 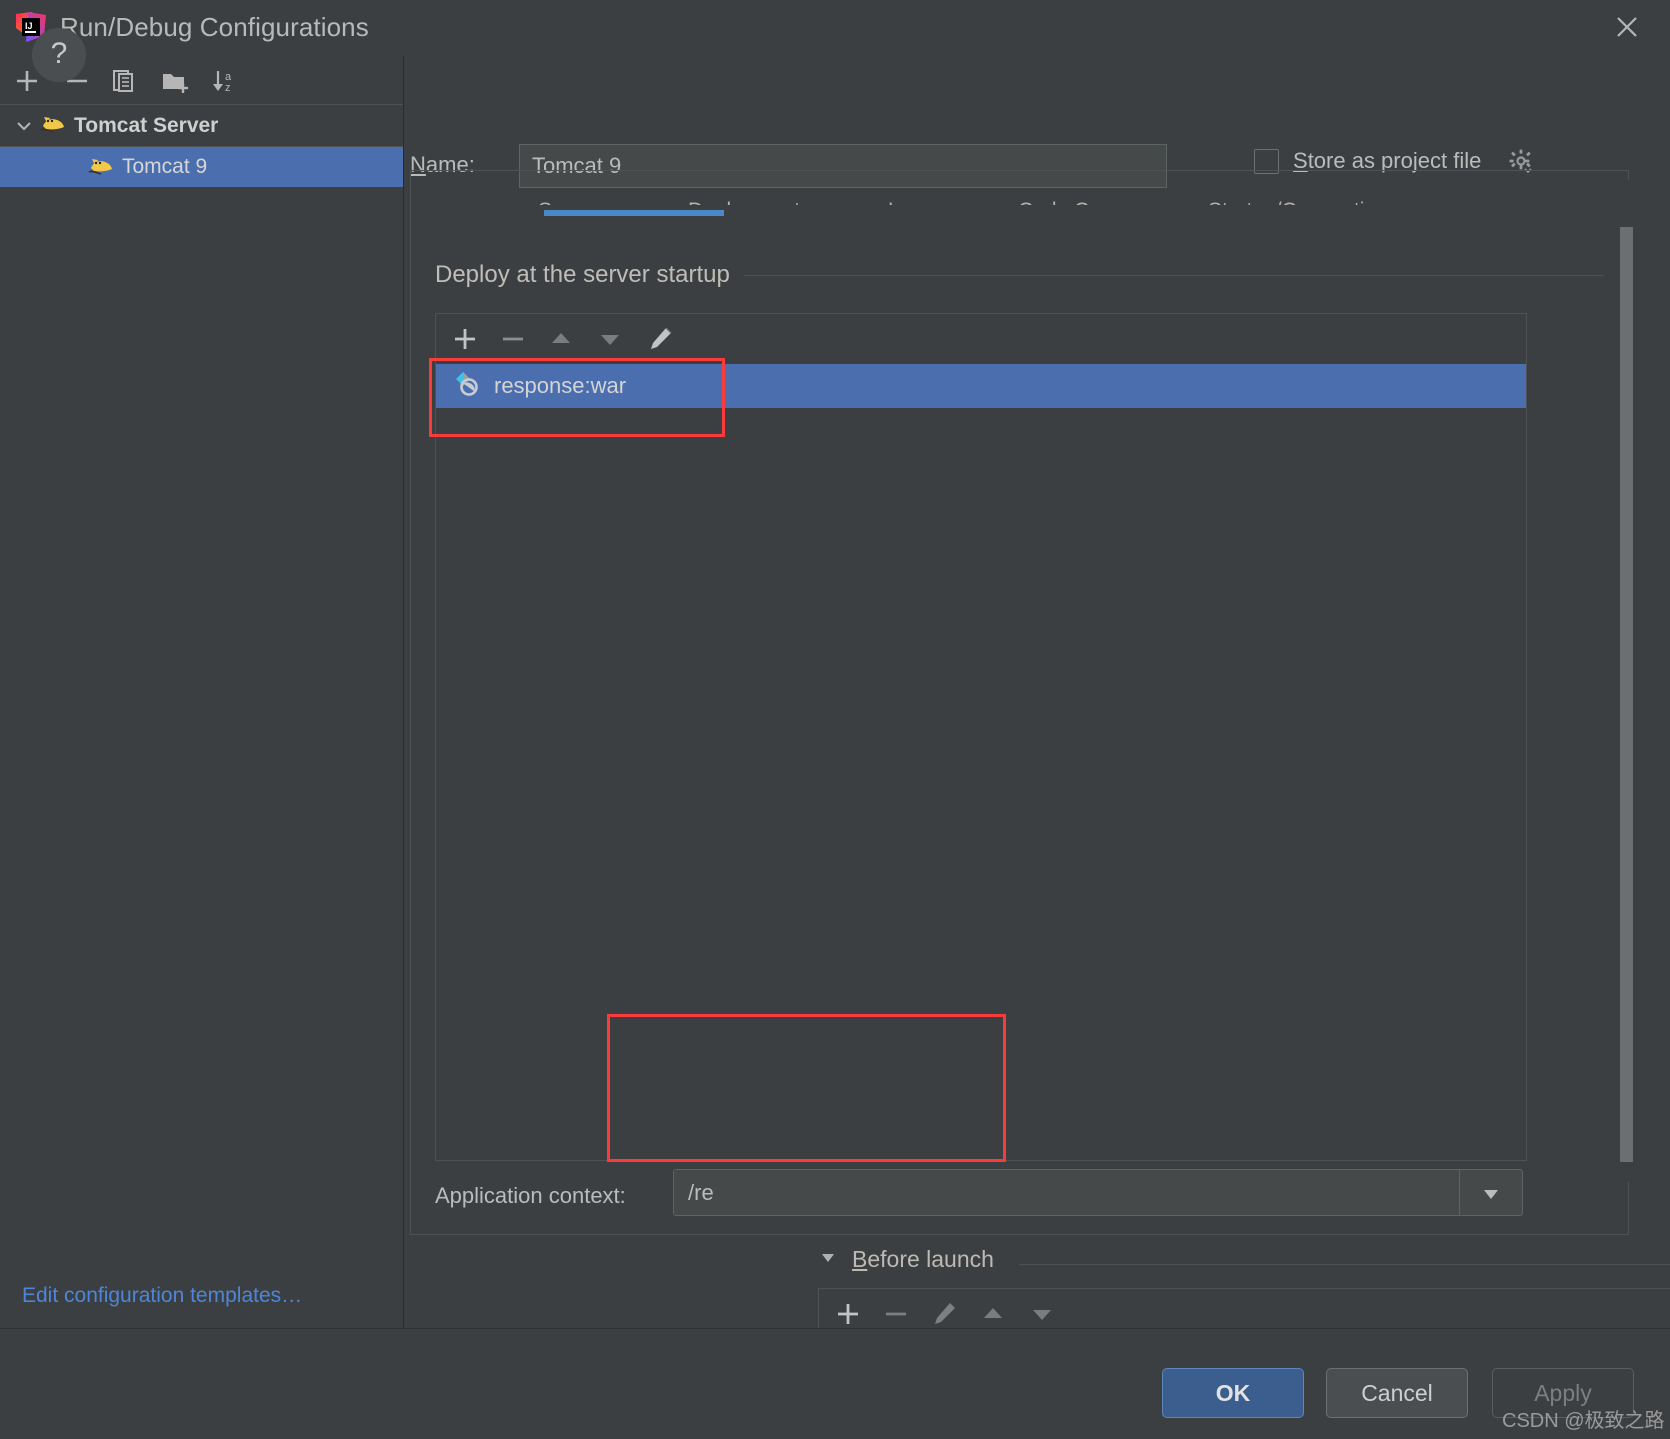 What do you see at coordinates (981, 339) in the screenshot?
I see `deployment-toolbar` at bounding box center [981, 339].